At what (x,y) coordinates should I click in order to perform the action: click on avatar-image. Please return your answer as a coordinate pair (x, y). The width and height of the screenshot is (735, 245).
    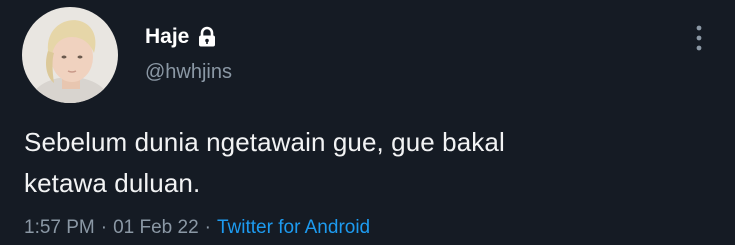
    Looking at the image, I should click on (70, 55).